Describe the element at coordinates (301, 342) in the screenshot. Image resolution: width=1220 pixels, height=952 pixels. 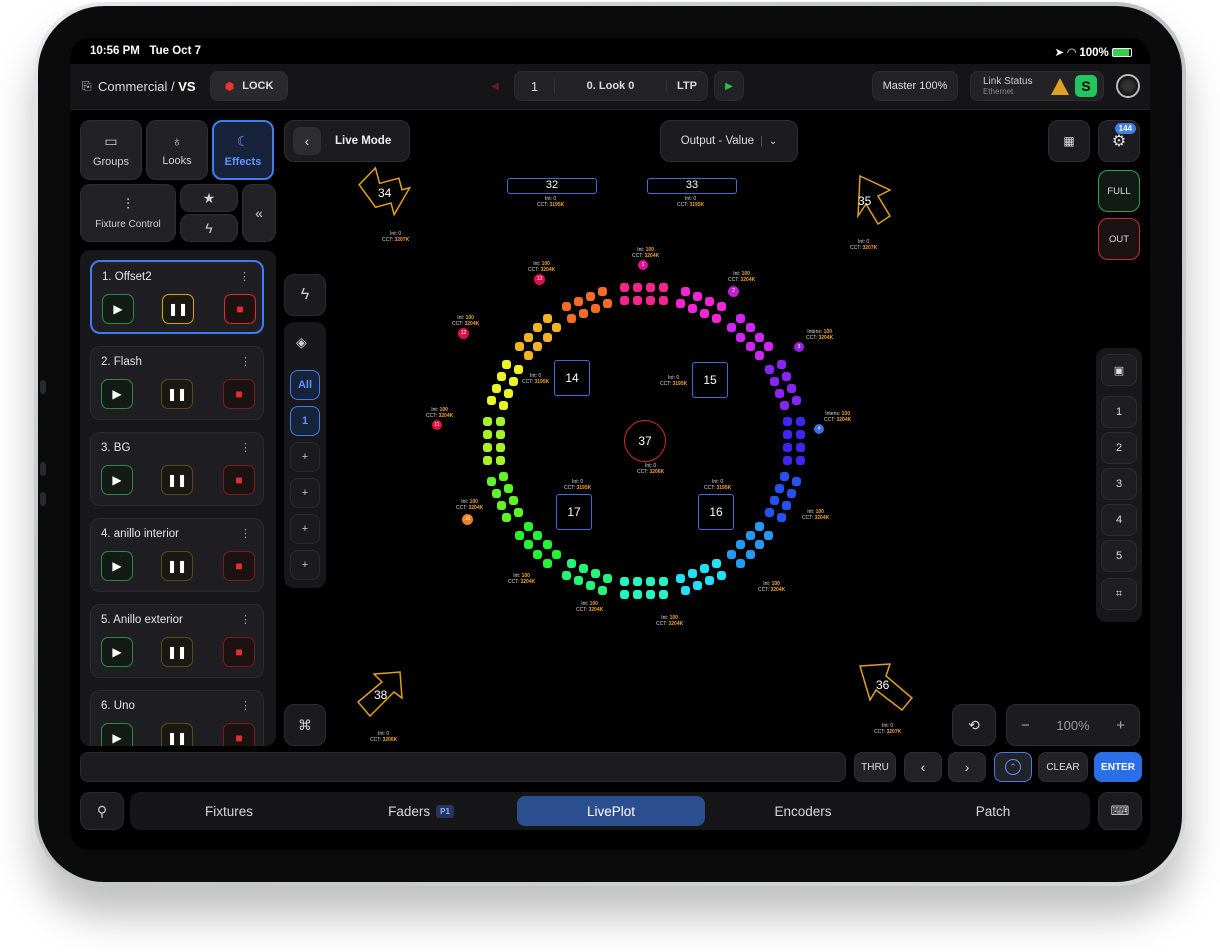
I see `layers-icon: ◈` at that location.